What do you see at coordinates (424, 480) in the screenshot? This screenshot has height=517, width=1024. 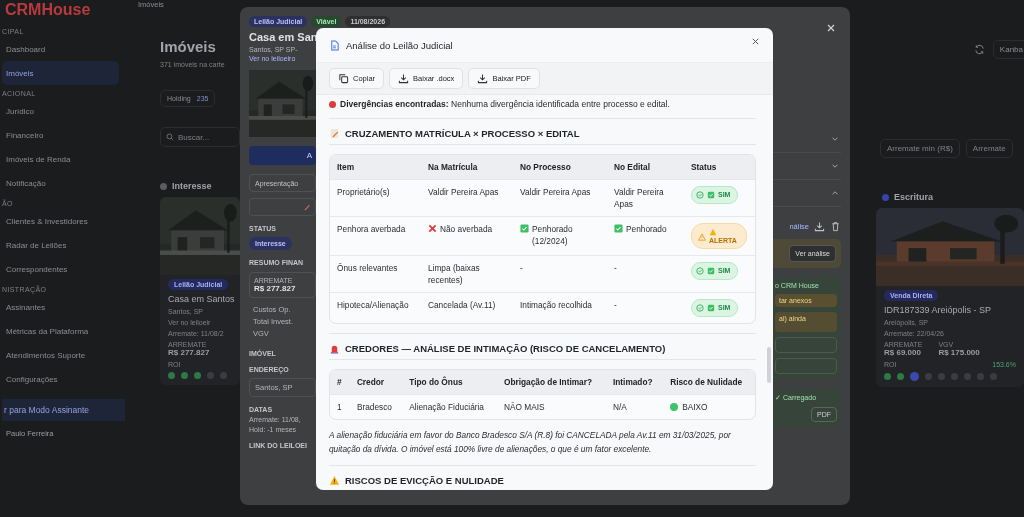 I see `section-title: RISCOS DE EVICÇÃO E NULIDADE` at bounding box center [424, 480].